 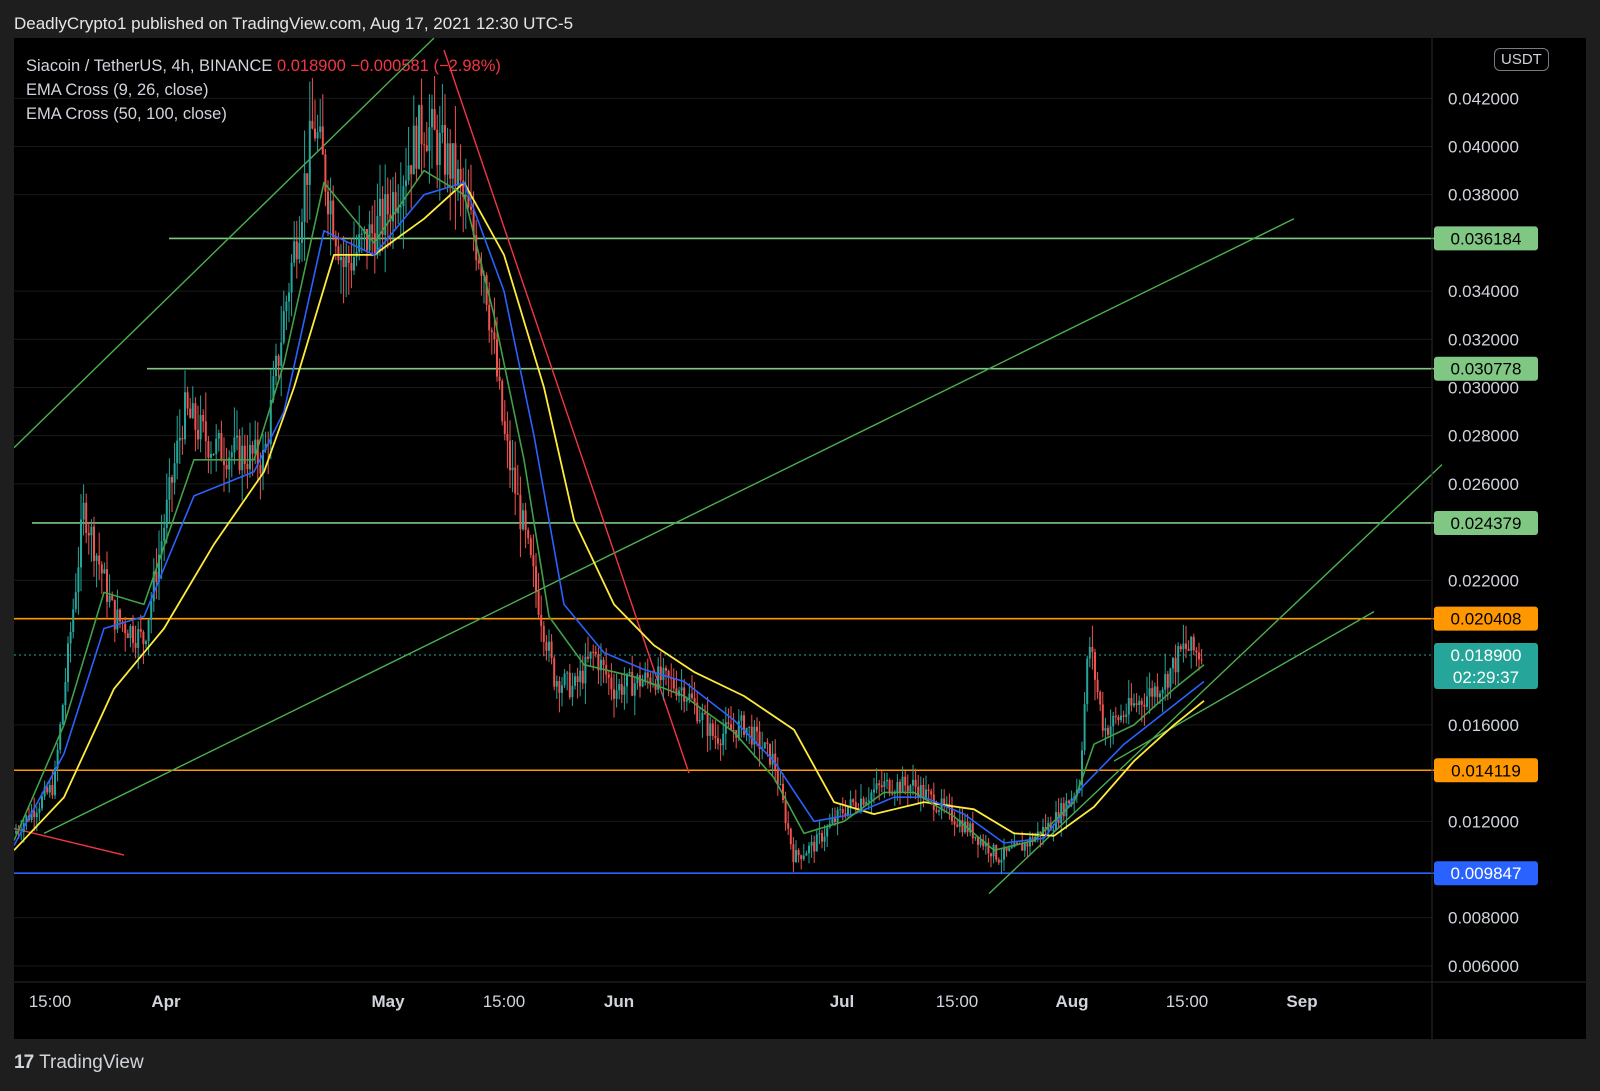 I want to click on level-price-label: 0.009847, so click(x=1486, y=873).